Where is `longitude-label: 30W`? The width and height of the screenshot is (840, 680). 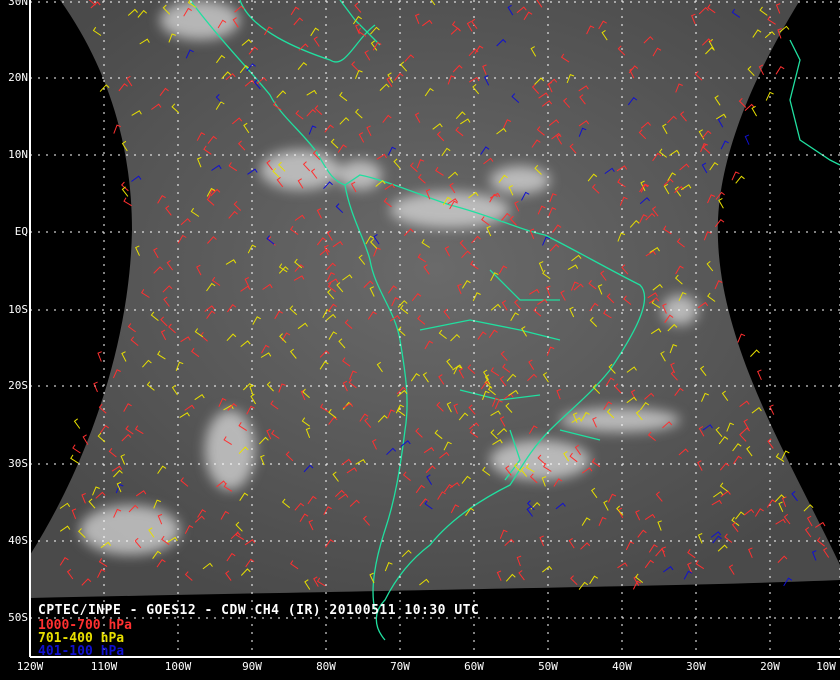
longitude-label: 30W is located at coordinates (696, 666).